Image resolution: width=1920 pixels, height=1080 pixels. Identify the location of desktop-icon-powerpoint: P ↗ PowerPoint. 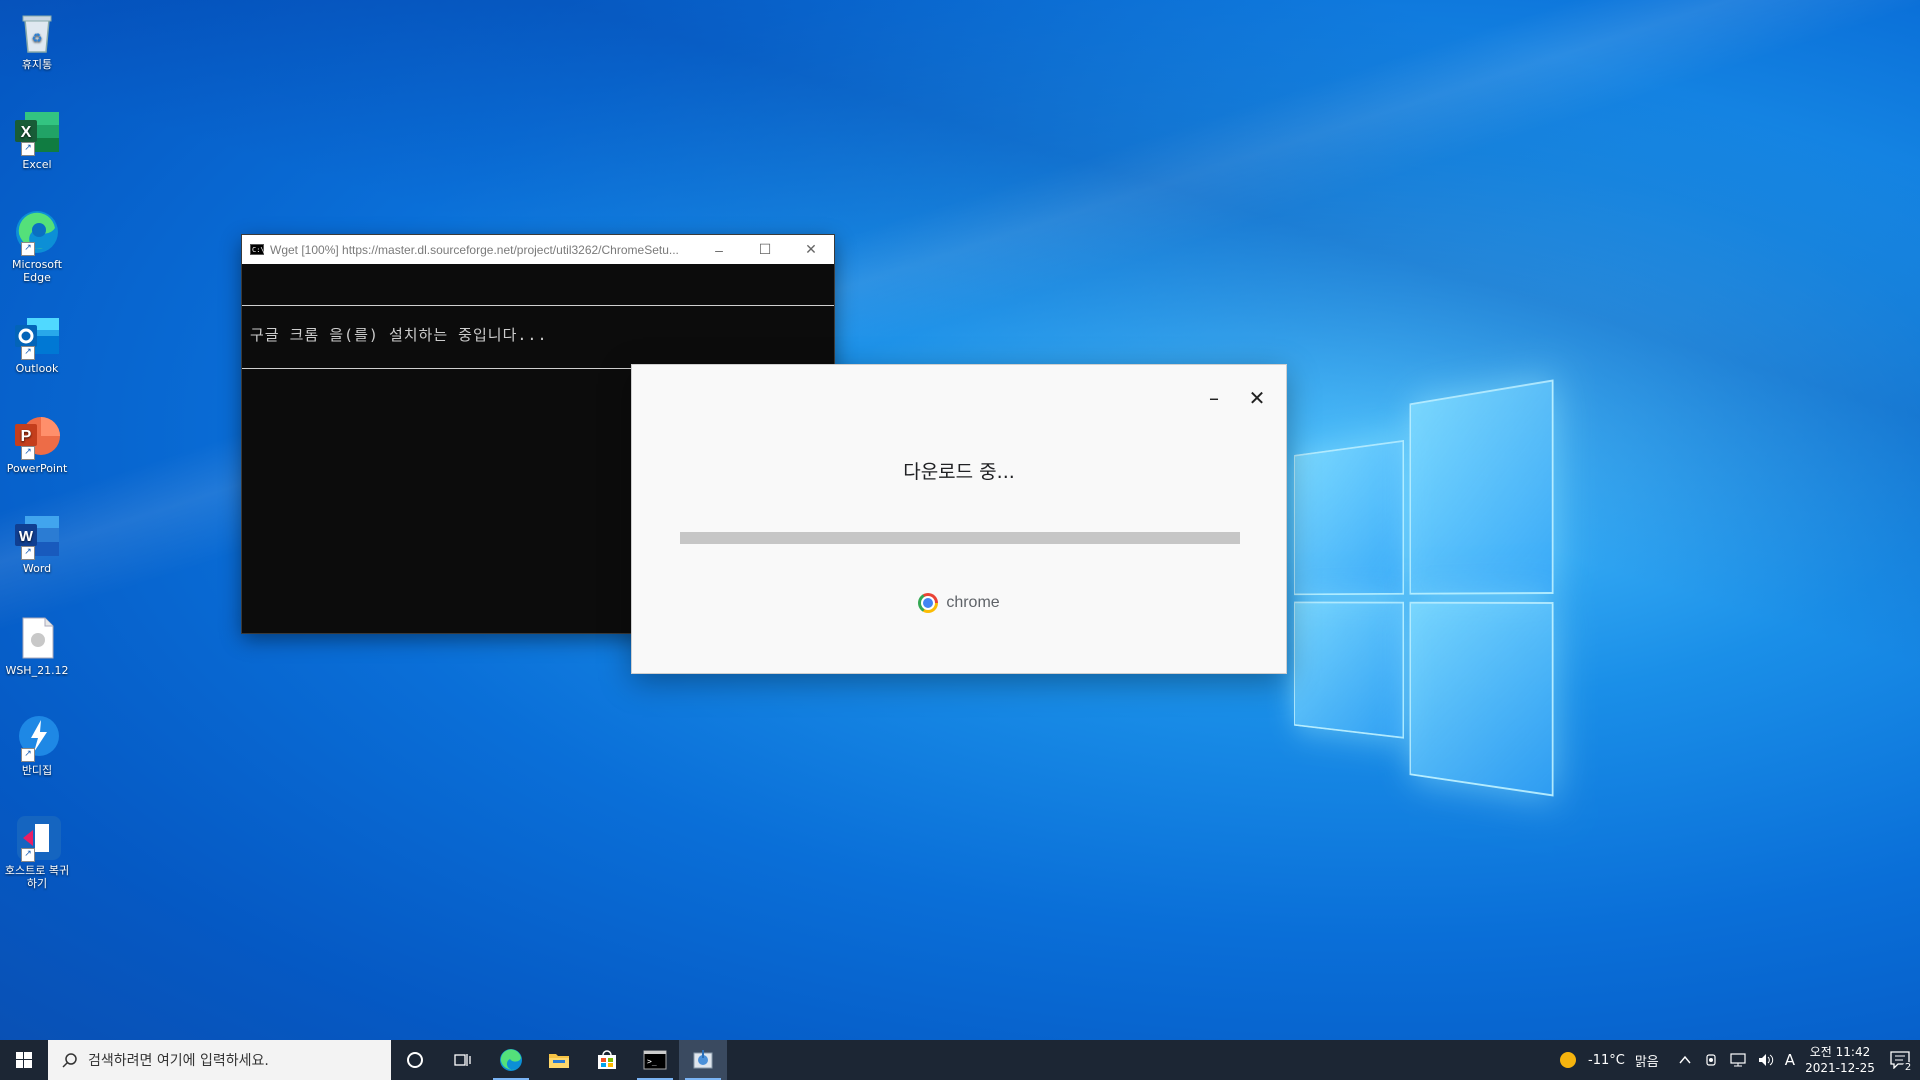
(37, 443).